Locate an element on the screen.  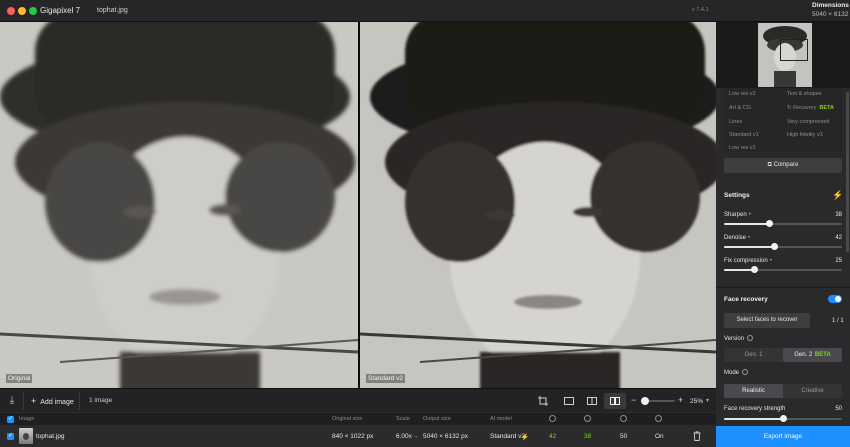
realistic-option: Realistic is located at coordinates (753, 391).